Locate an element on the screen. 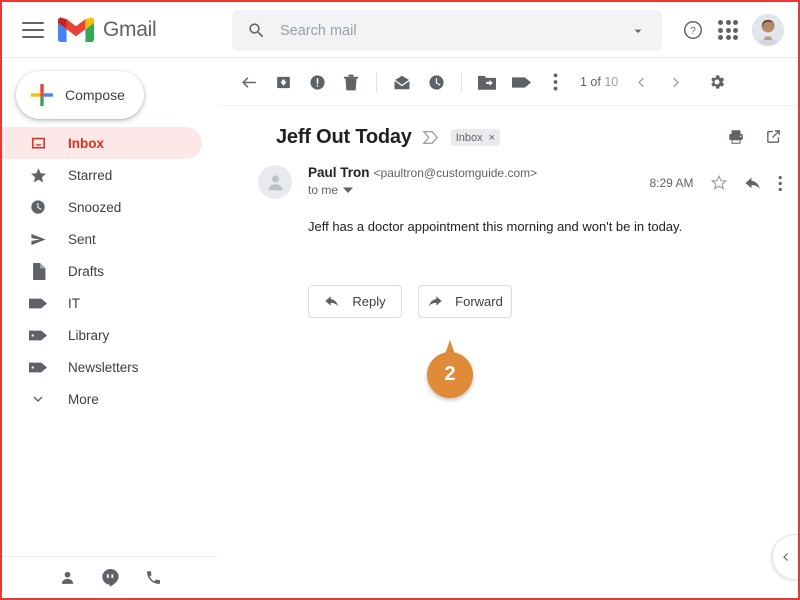  sidebar-item-newsletters: Newsletters is located at coordinates (102, 367).